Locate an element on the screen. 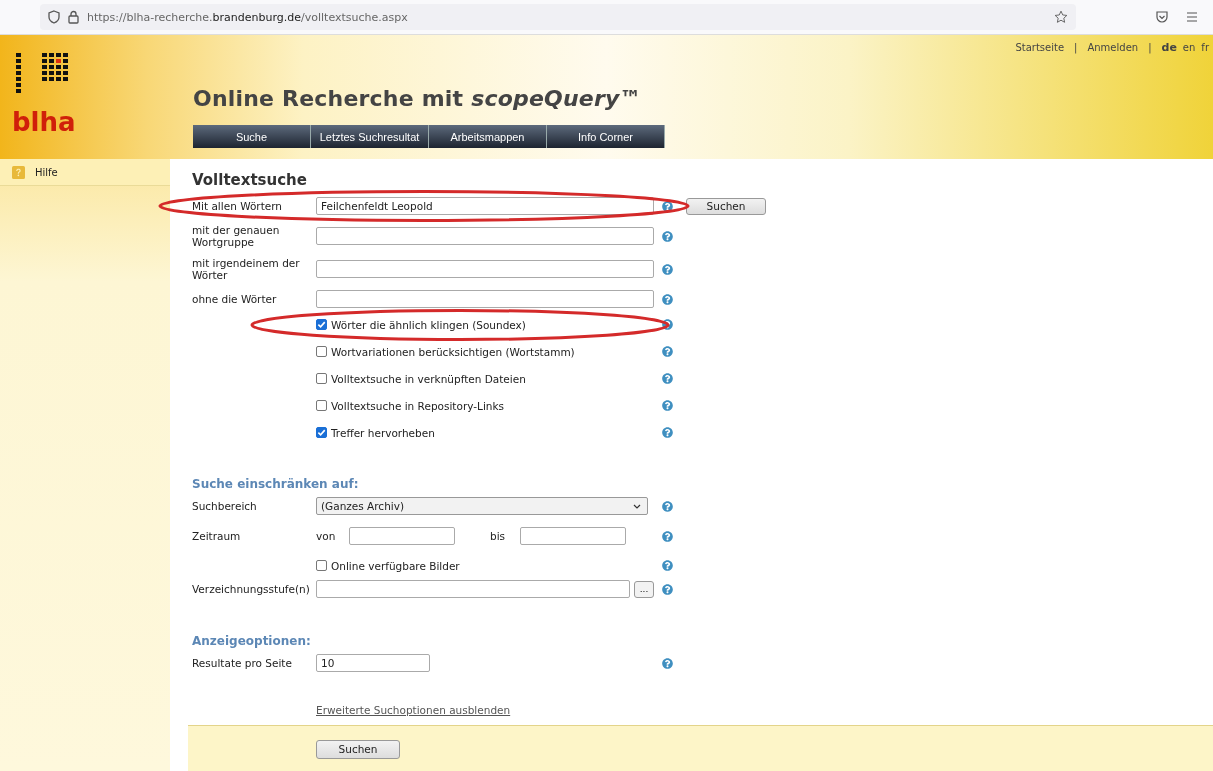 This screenshot has height=771, width=1213. pocket-icon is located at coordinates (1162, 17).